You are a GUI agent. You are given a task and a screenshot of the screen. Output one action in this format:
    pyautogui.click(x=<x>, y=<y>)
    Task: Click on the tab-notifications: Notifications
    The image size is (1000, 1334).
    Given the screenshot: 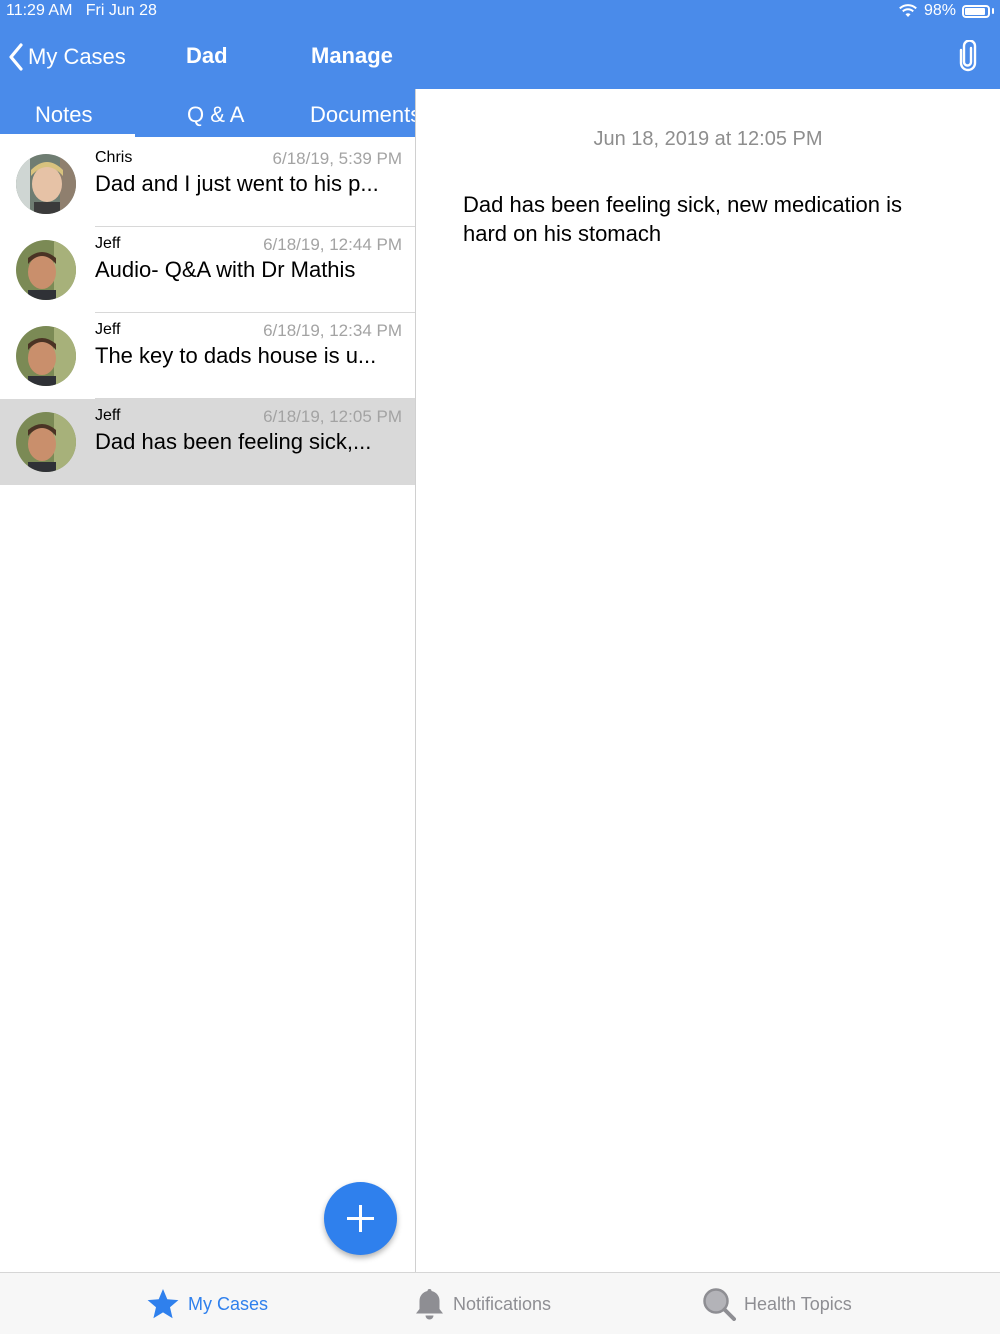 What is the action you would take?
    pyautogui.click(x=482, y=1304)
    